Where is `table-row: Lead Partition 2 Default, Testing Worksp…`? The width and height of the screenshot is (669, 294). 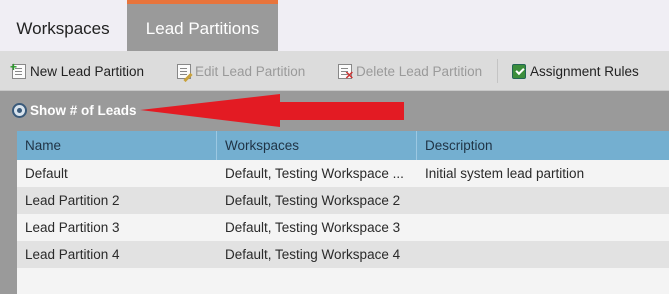
table-row: Lead Partition 2 Default, Testing Worksp… is located at coordinates (343, 200).